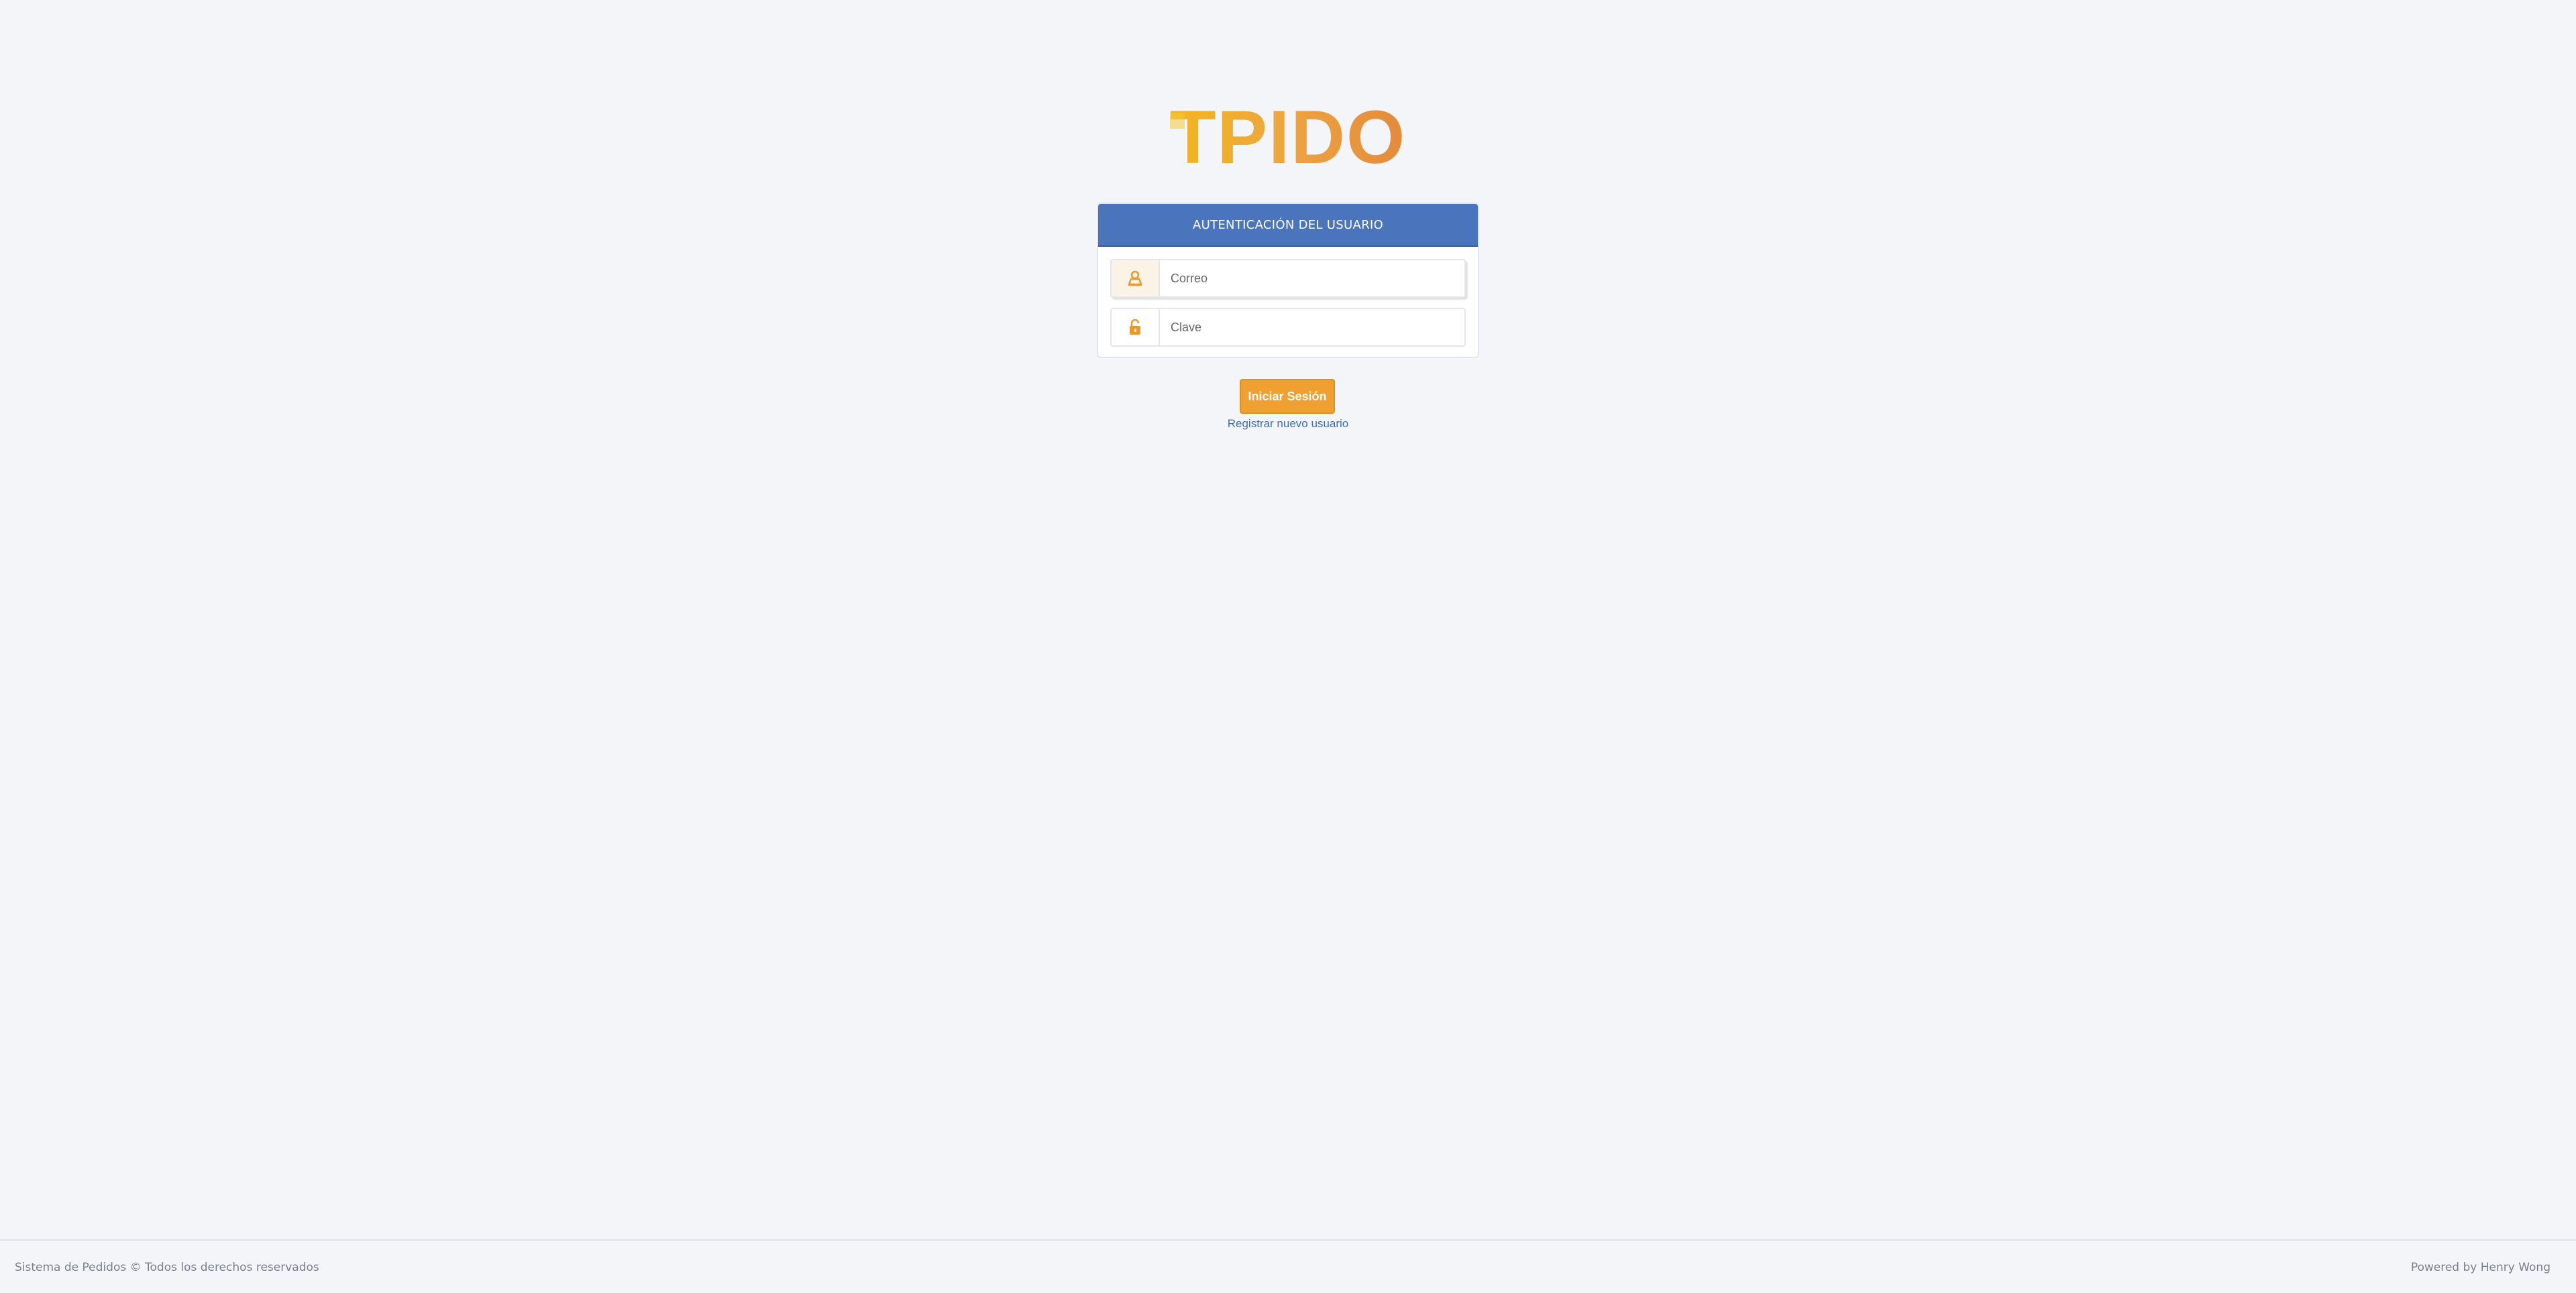  Describe the element at coordinates (1136, 278) in the screenshot. I see `user-icon` at that location.